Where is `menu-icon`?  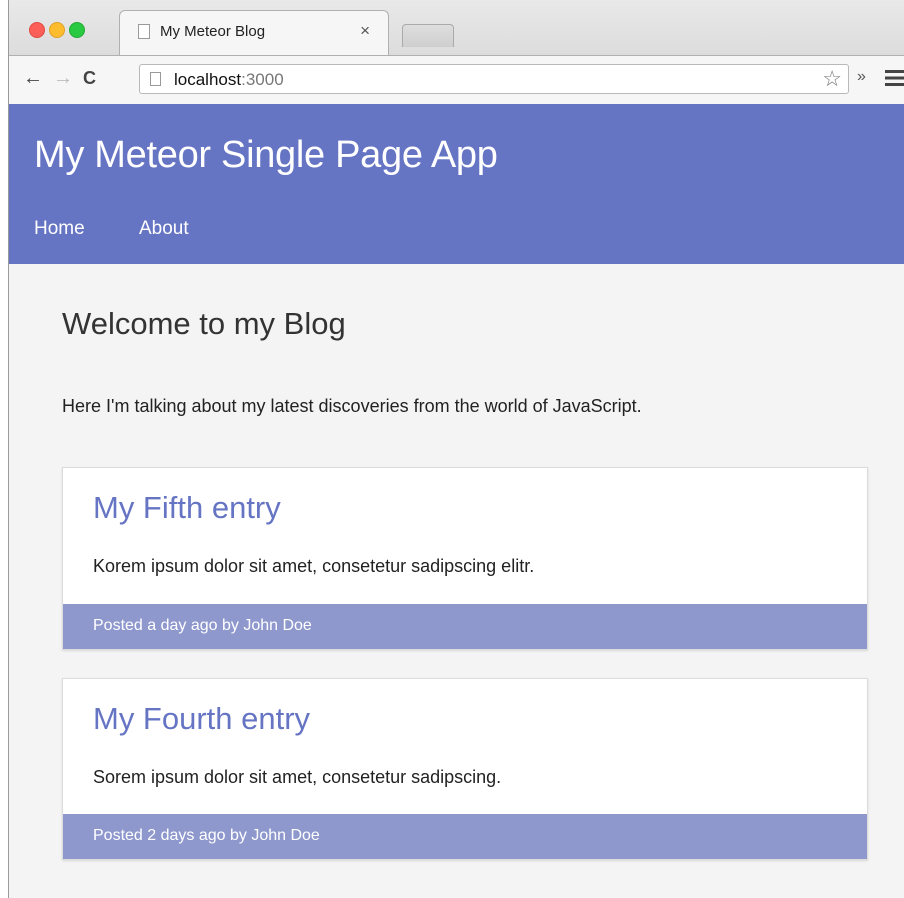 menu-icon is located at coordinates (894, 78).